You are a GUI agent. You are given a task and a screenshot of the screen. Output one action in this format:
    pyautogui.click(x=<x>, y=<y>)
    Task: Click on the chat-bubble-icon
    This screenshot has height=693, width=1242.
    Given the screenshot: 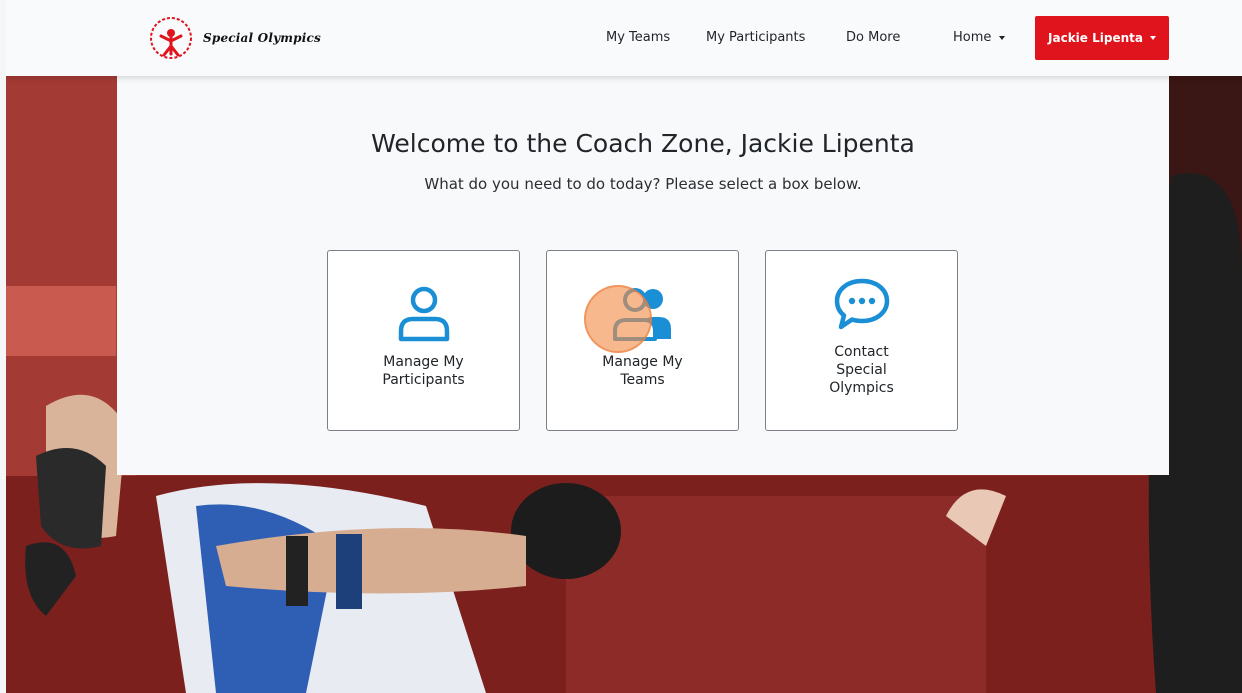 What is the action you would take?
    pyautogui.click(x=861, y=304)
    